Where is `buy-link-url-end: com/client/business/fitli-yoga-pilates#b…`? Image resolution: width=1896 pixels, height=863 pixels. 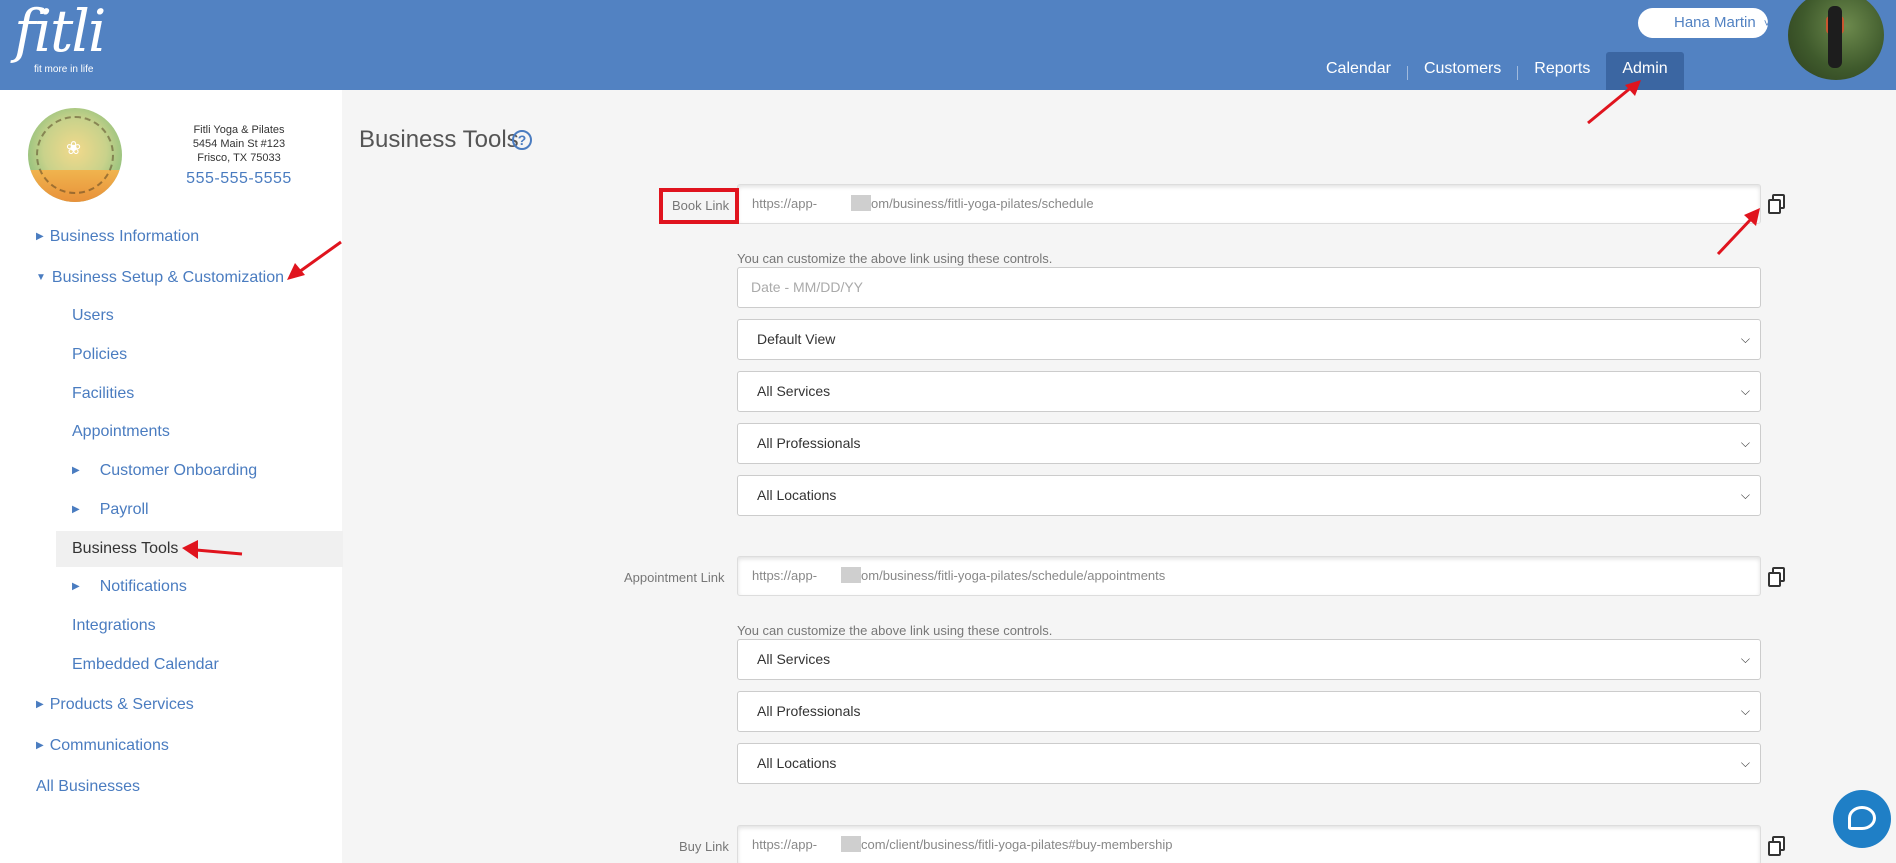
buy-link-url-end: com/client/business/fitli-yoga-pilates#b… is located at coordinates (1017, 844).